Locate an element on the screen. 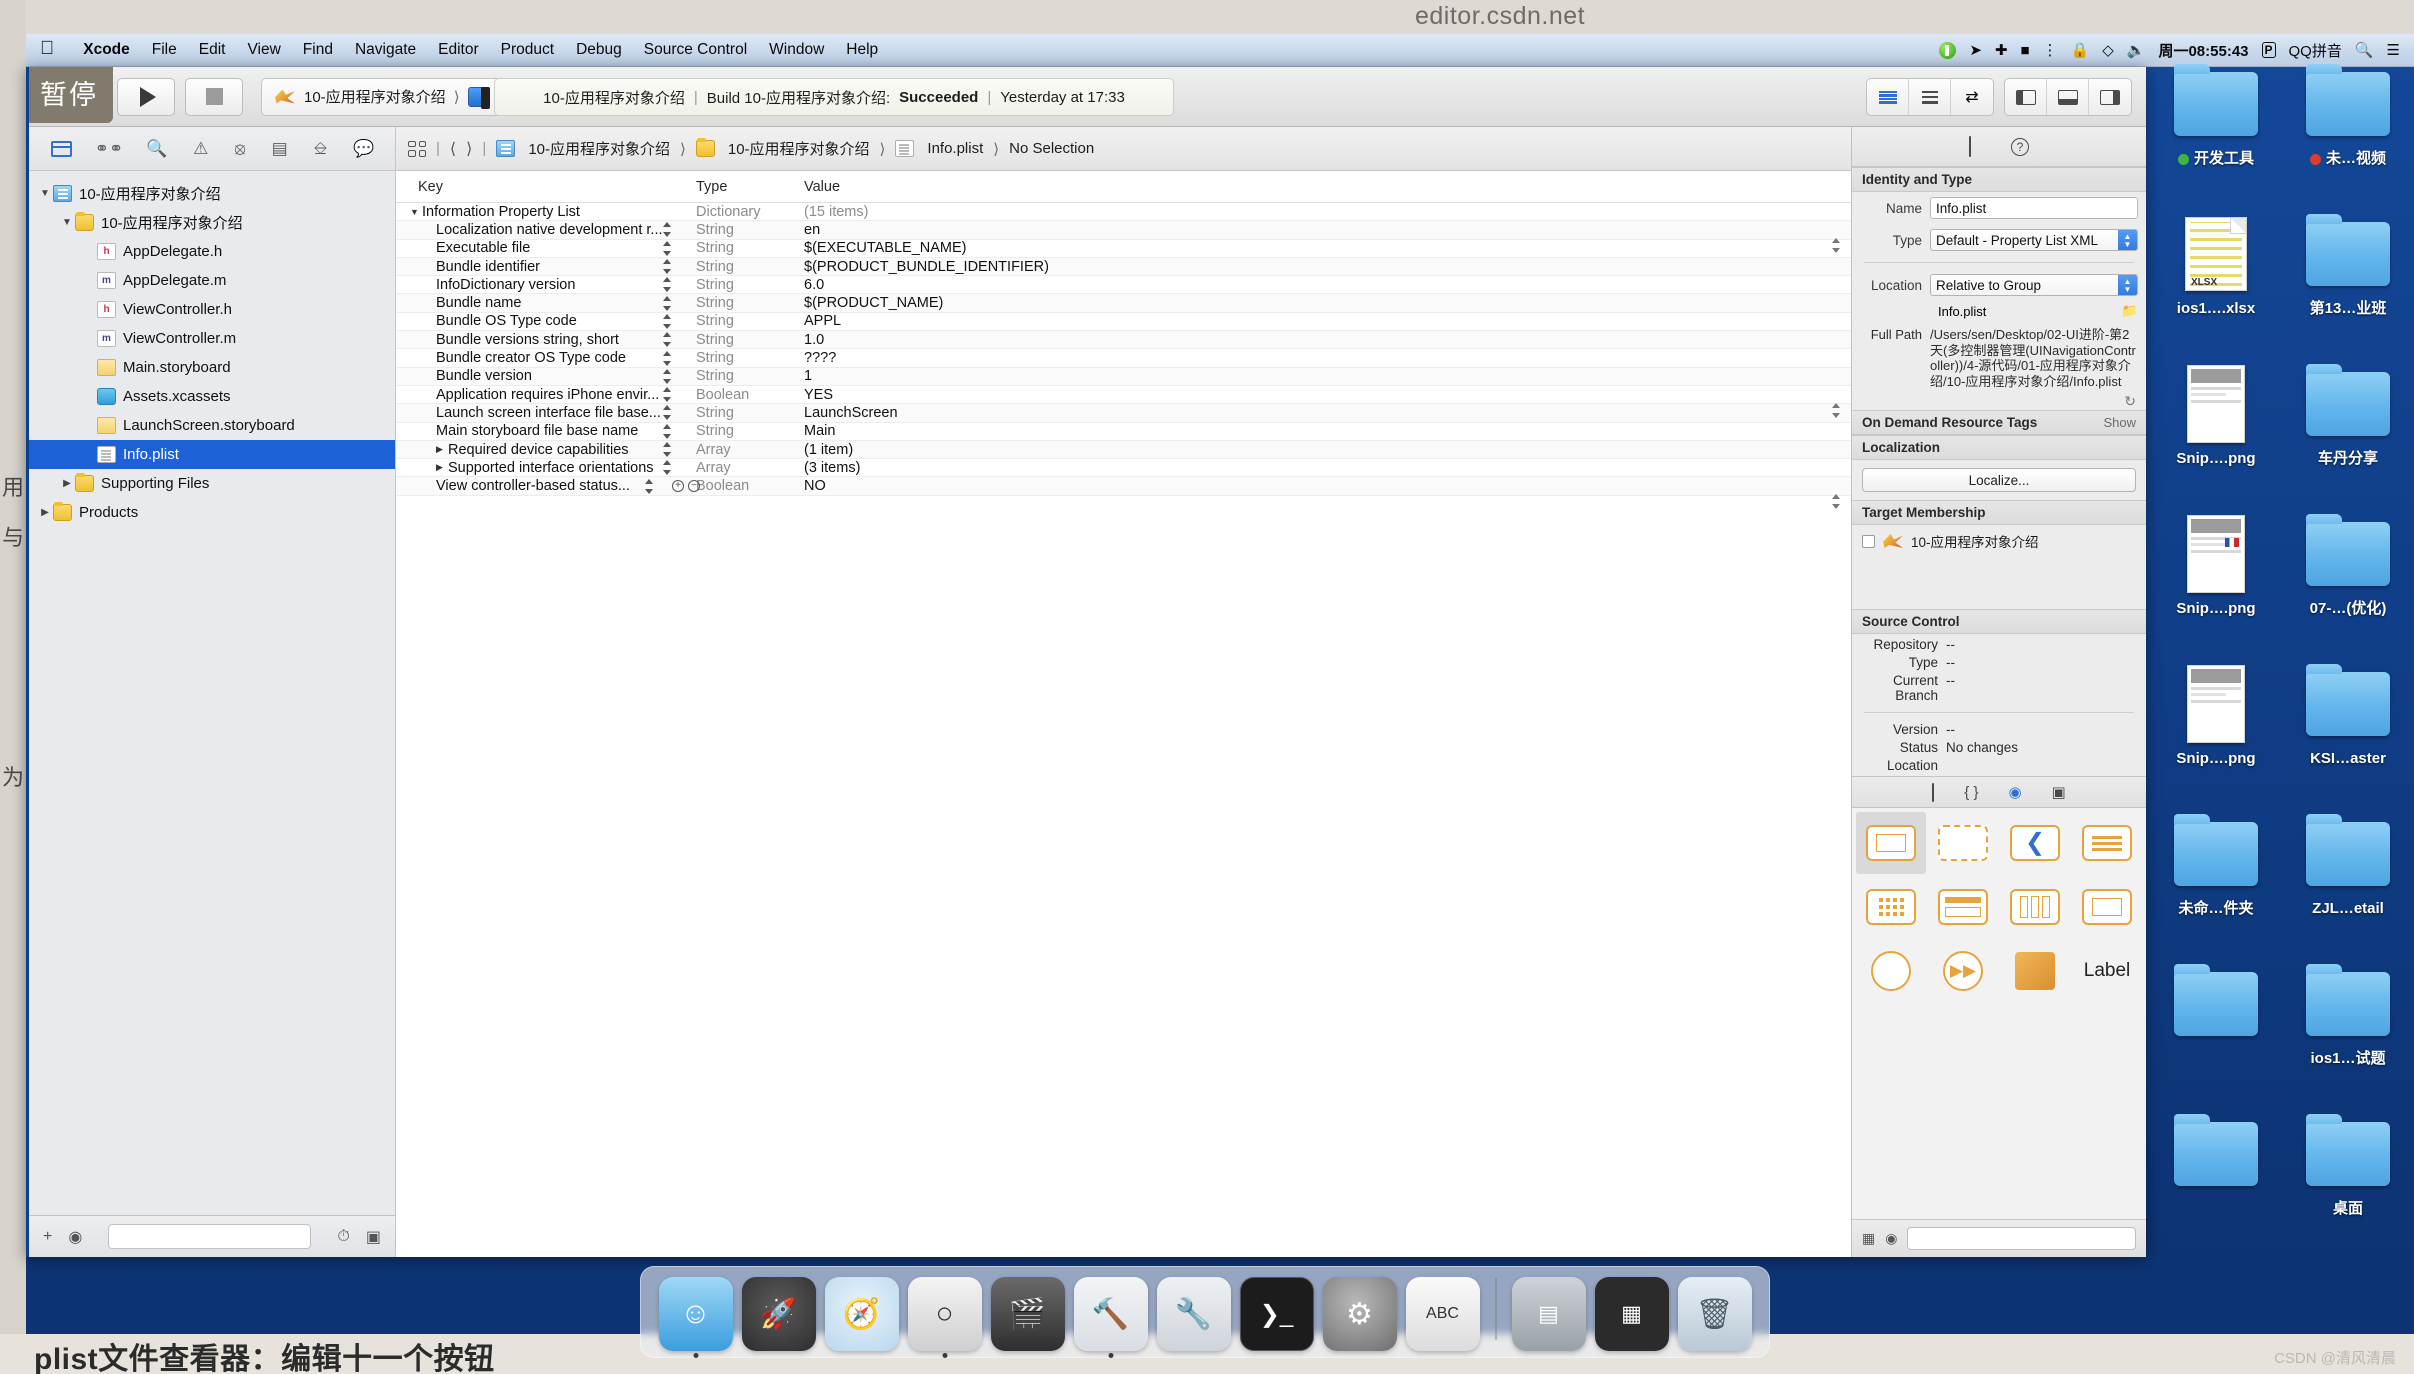  related-items-icon is located at coordinates (417, 148).